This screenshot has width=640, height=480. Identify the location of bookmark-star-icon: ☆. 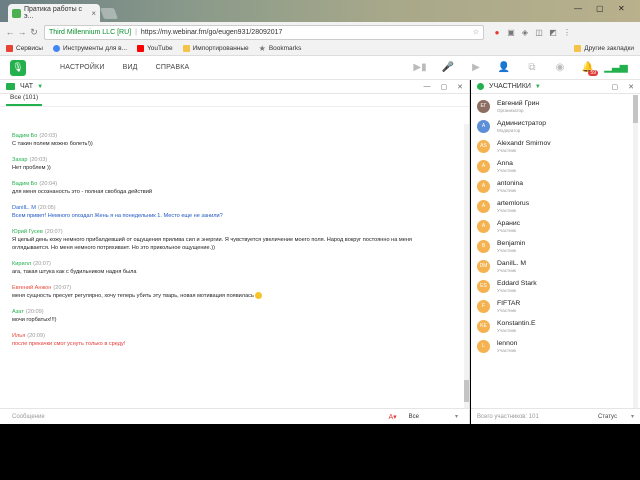
(476, 32).